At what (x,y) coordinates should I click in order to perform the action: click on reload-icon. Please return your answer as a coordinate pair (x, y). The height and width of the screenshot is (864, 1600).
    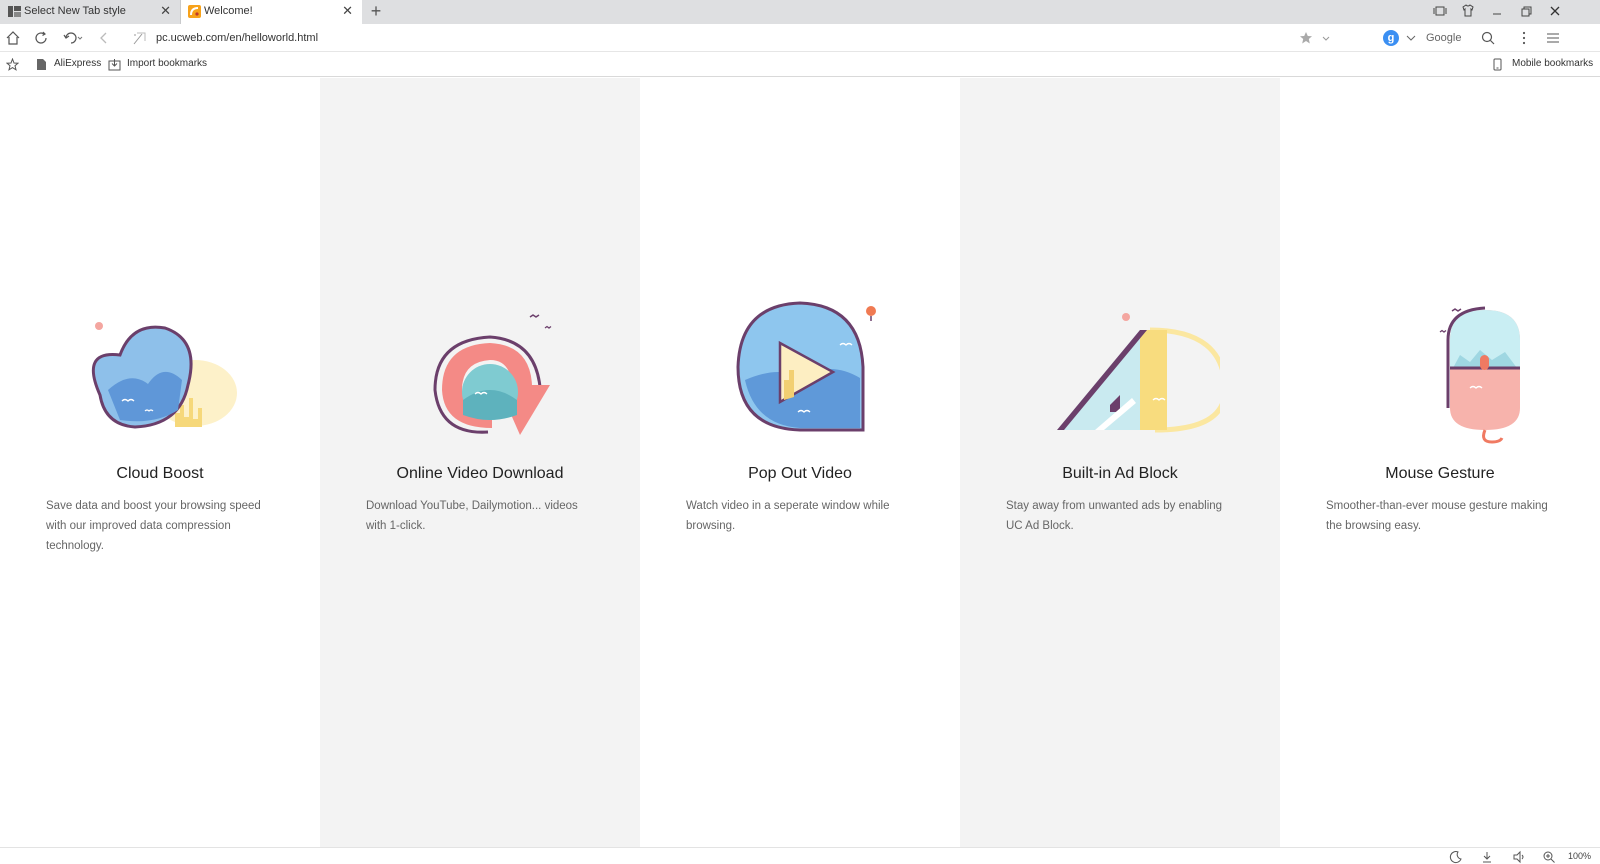
    Looking at the image, I should click on (41, 38).